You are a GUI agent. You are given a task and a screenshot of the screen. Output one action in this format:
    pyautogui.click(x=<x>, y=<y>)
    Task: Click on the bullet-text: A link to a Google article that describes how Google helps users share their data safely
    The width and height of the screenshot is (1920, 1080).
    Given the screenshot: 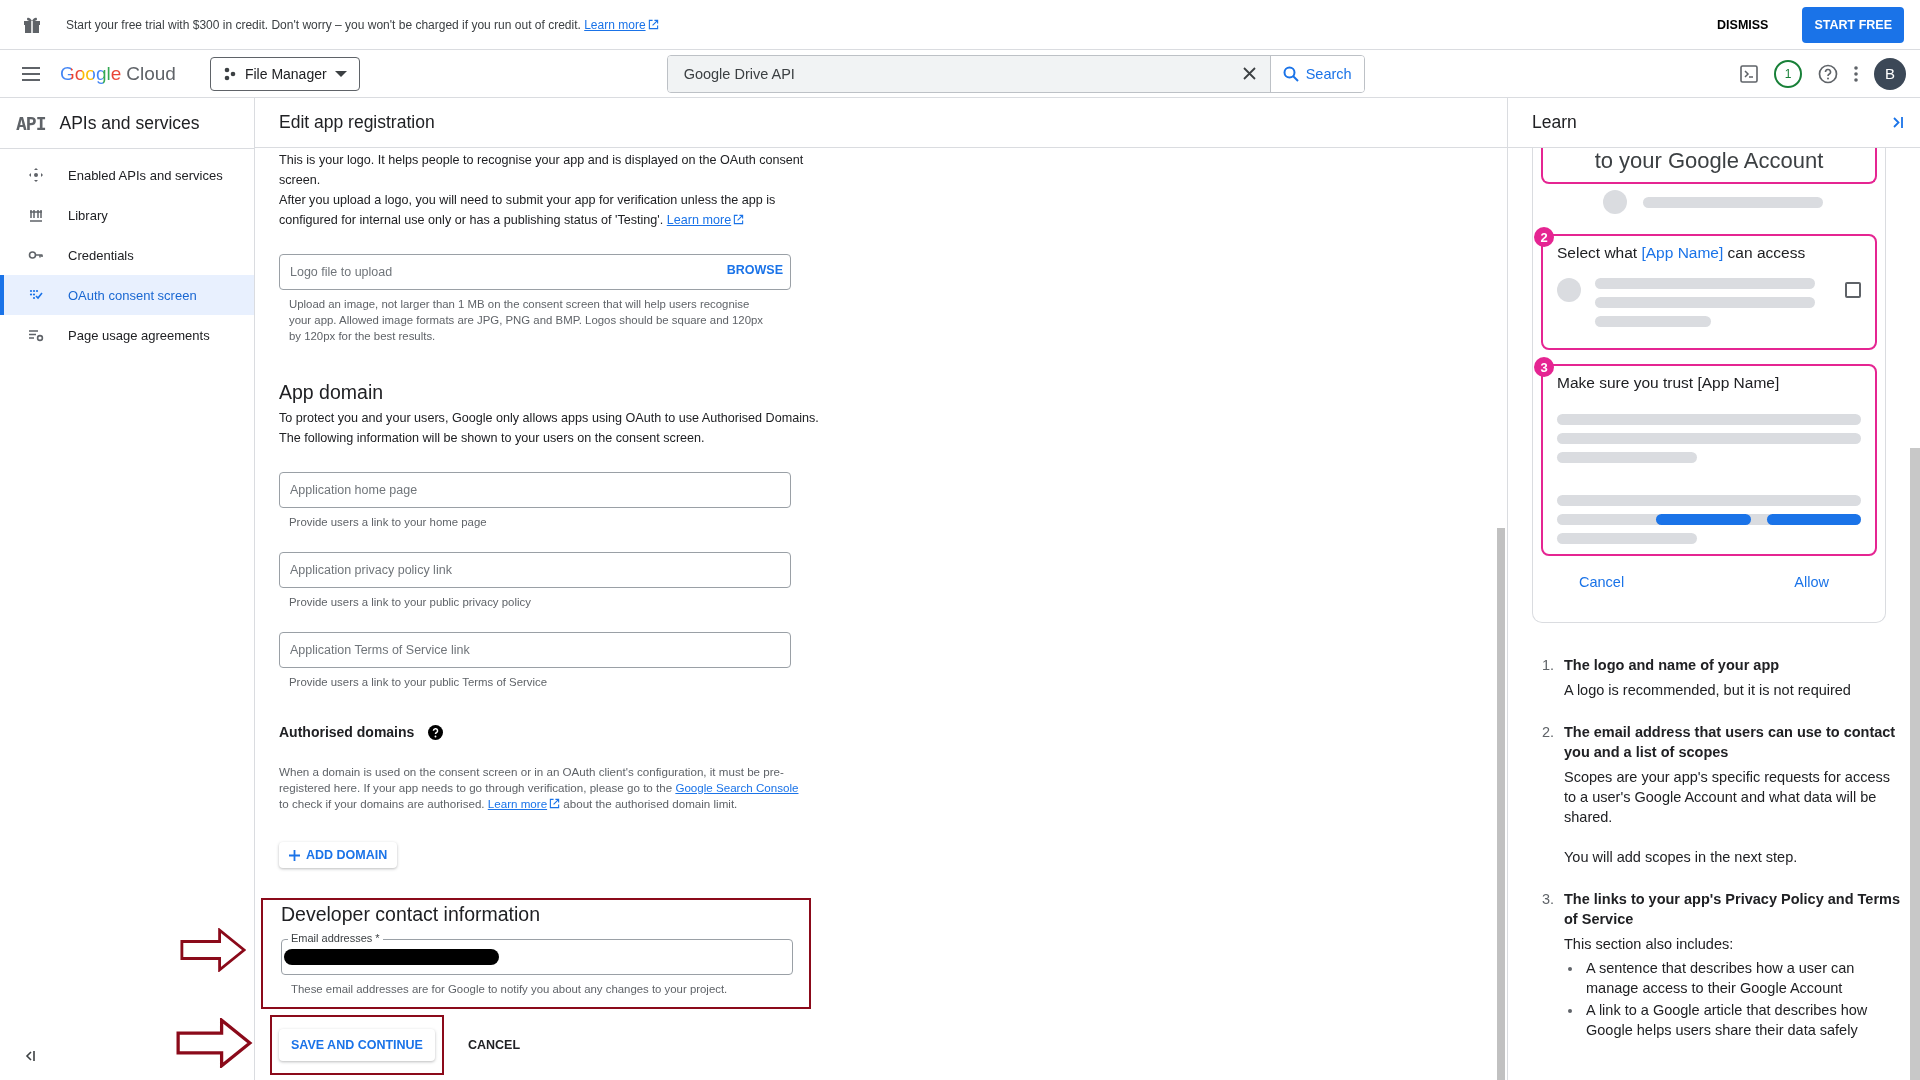 What is the action you would take?
    pyautogui.click(x=1727, y=1020)
    